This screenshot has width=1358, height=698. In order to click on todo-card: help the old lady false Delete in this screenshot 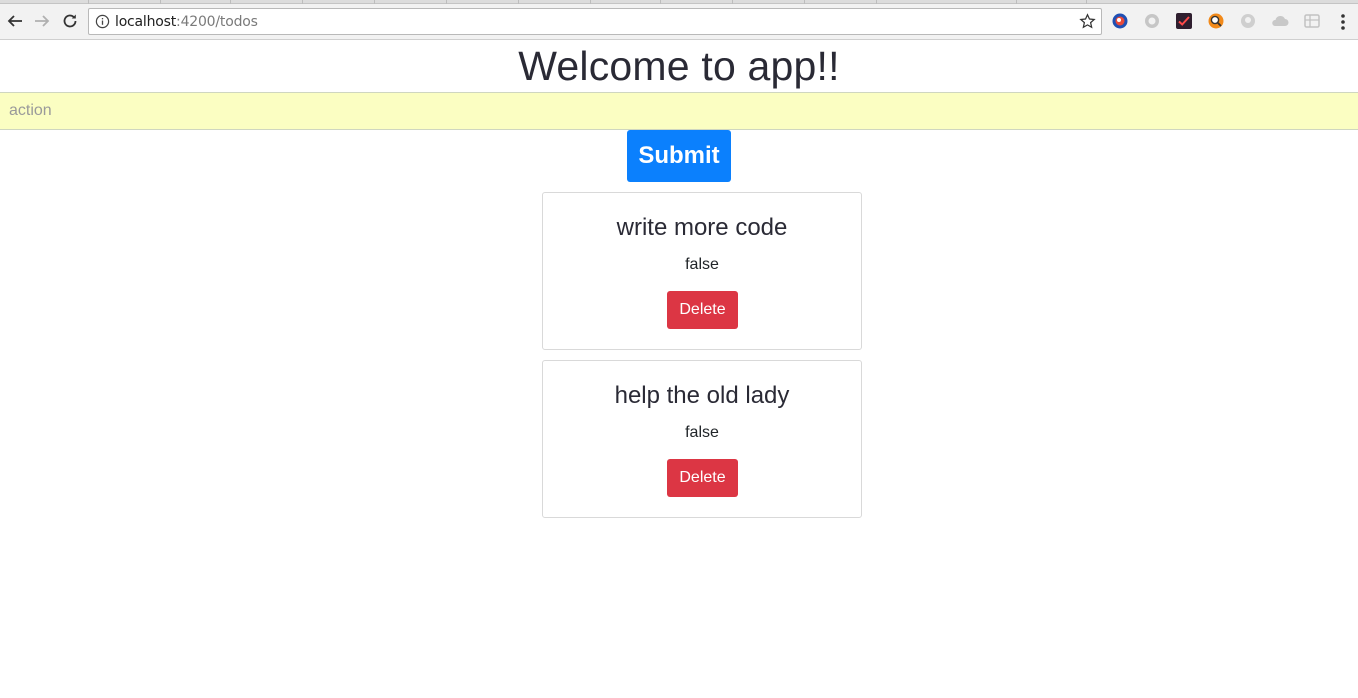, I will do `click(702, 439)`.